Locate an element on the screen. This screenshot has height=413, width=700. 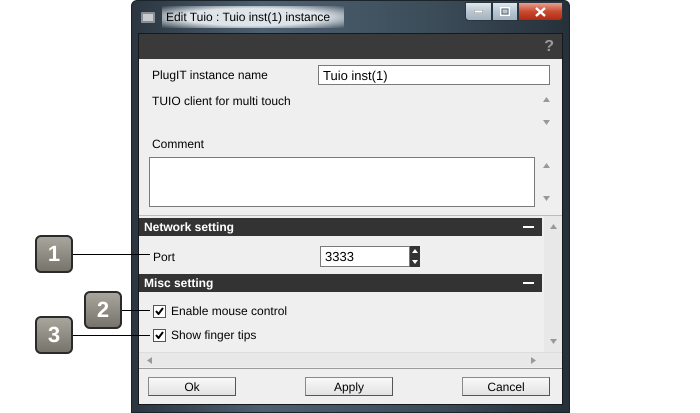
dialog-button: Cancel is located at coordinates (506, 386).